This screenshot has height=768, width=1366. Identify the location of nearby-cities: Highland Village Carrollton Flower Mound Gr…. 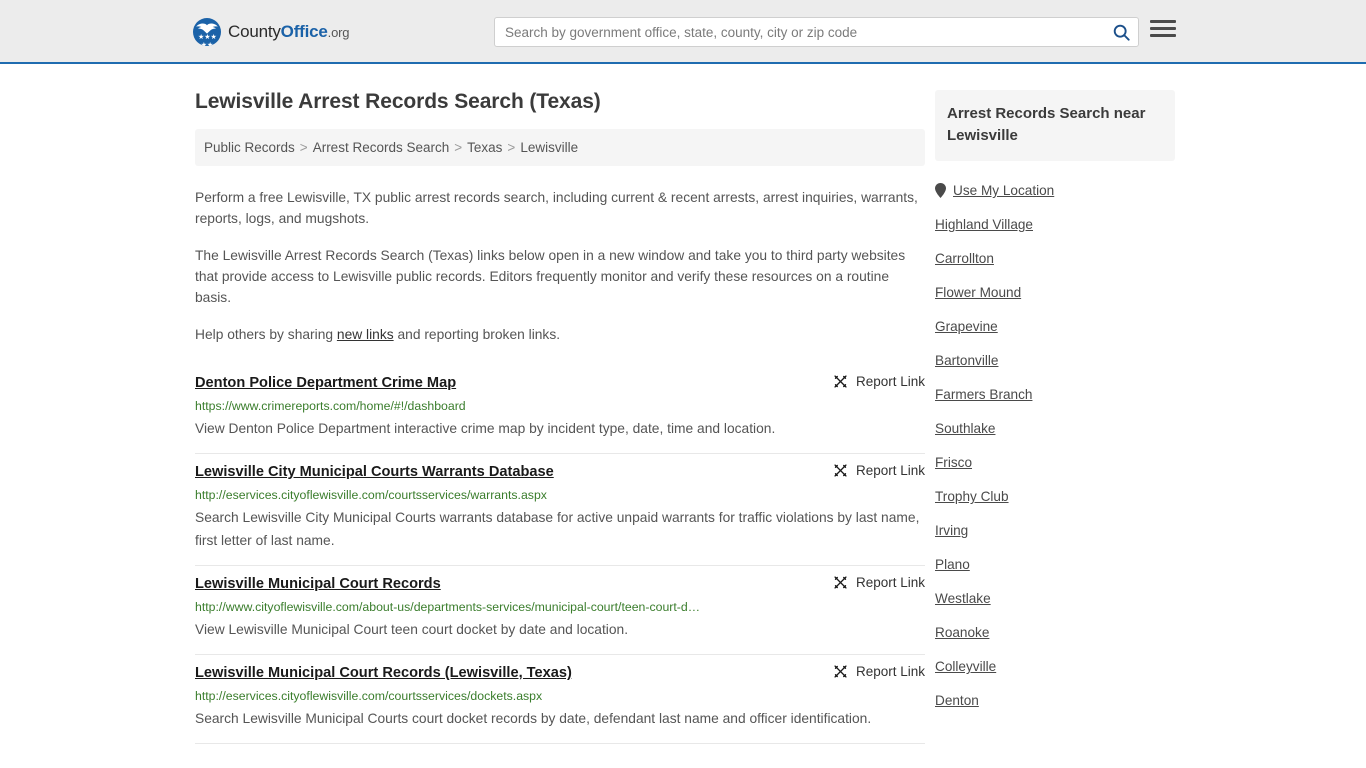
(1055, 462).